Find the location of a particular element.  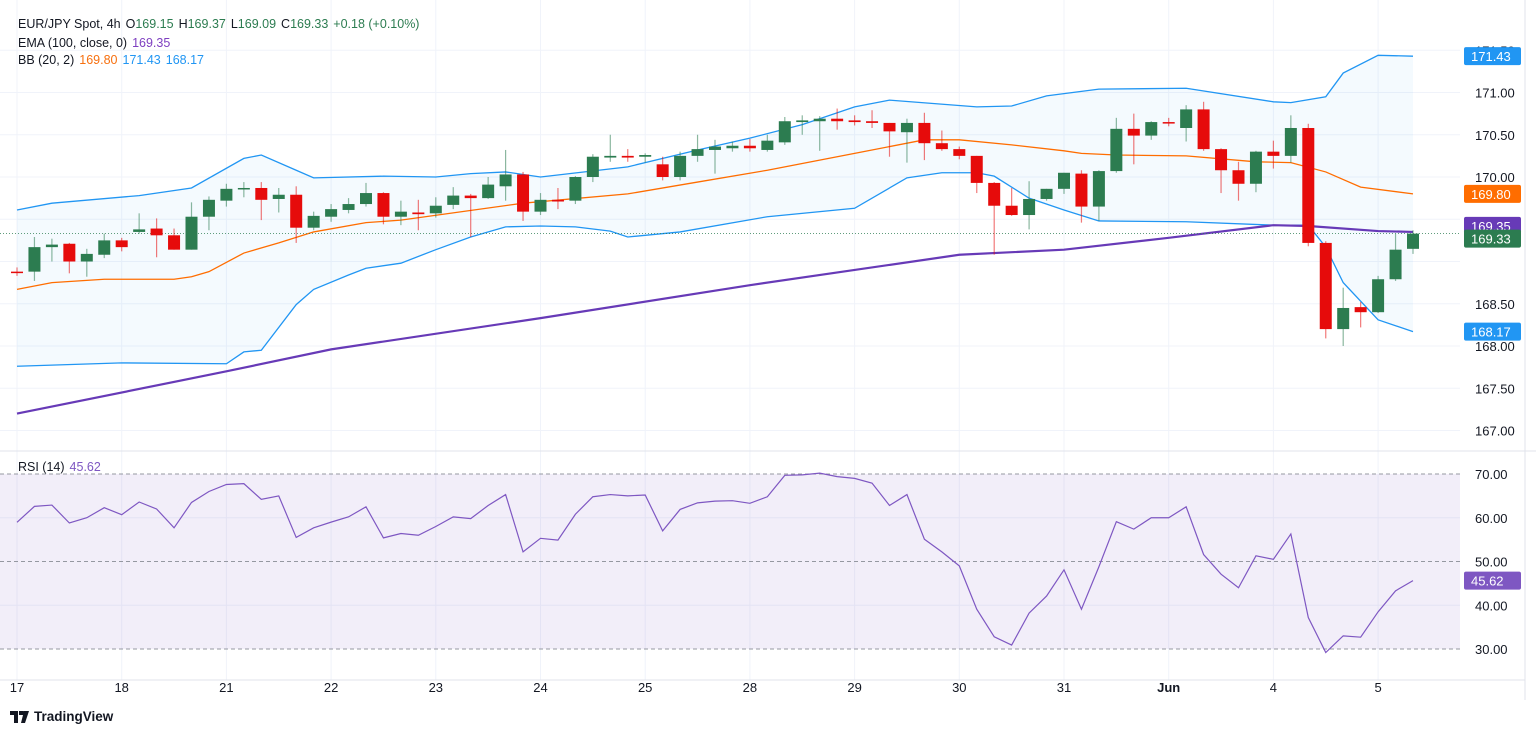

time-axis-label: 28 is located at coordinates (750, 687).